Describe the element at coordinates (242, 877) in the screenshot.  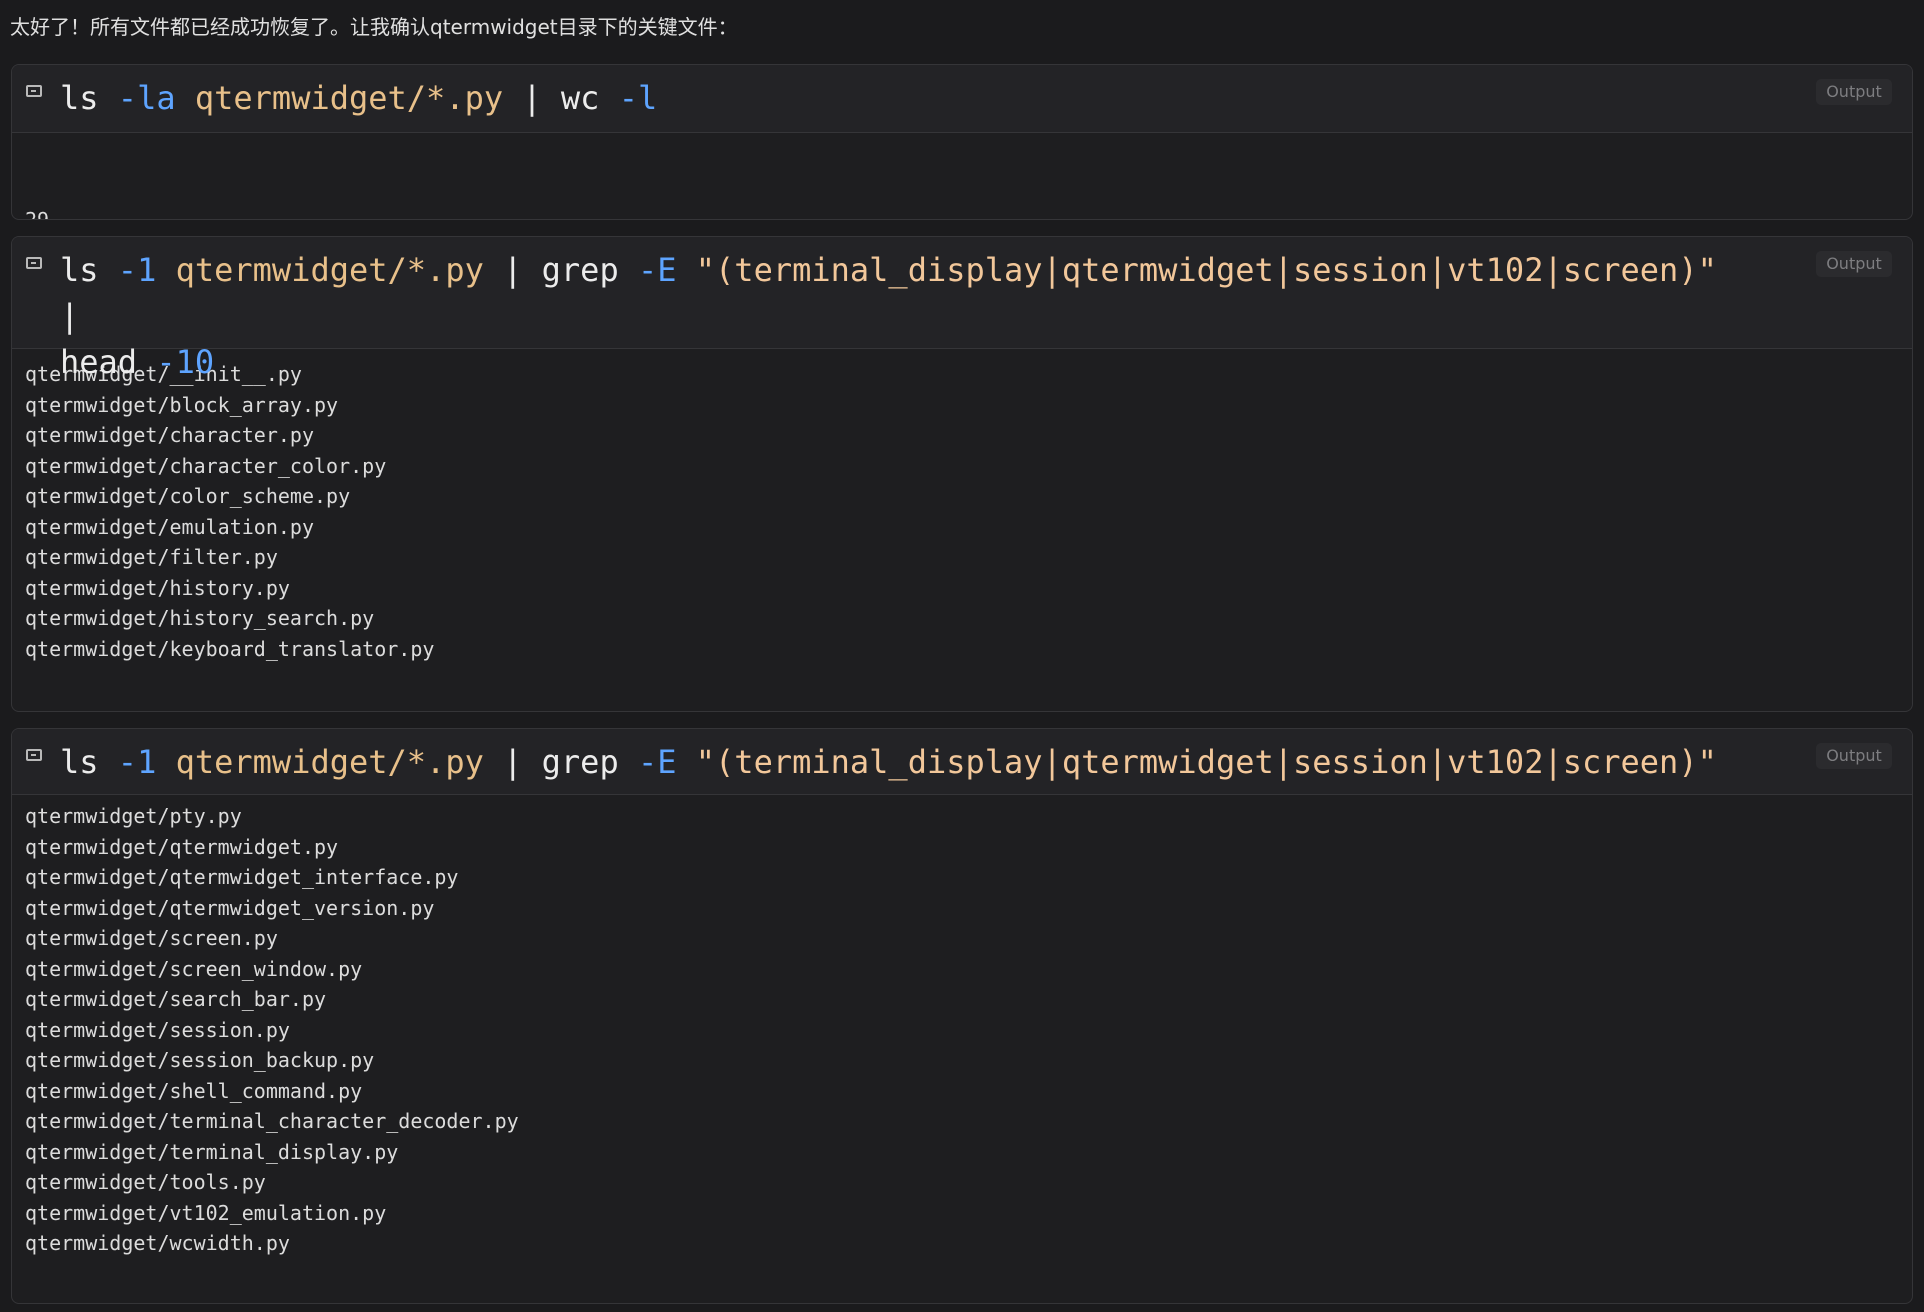
I see `output-line: qtermwidget/qtermwidget_interface.py` at that location.